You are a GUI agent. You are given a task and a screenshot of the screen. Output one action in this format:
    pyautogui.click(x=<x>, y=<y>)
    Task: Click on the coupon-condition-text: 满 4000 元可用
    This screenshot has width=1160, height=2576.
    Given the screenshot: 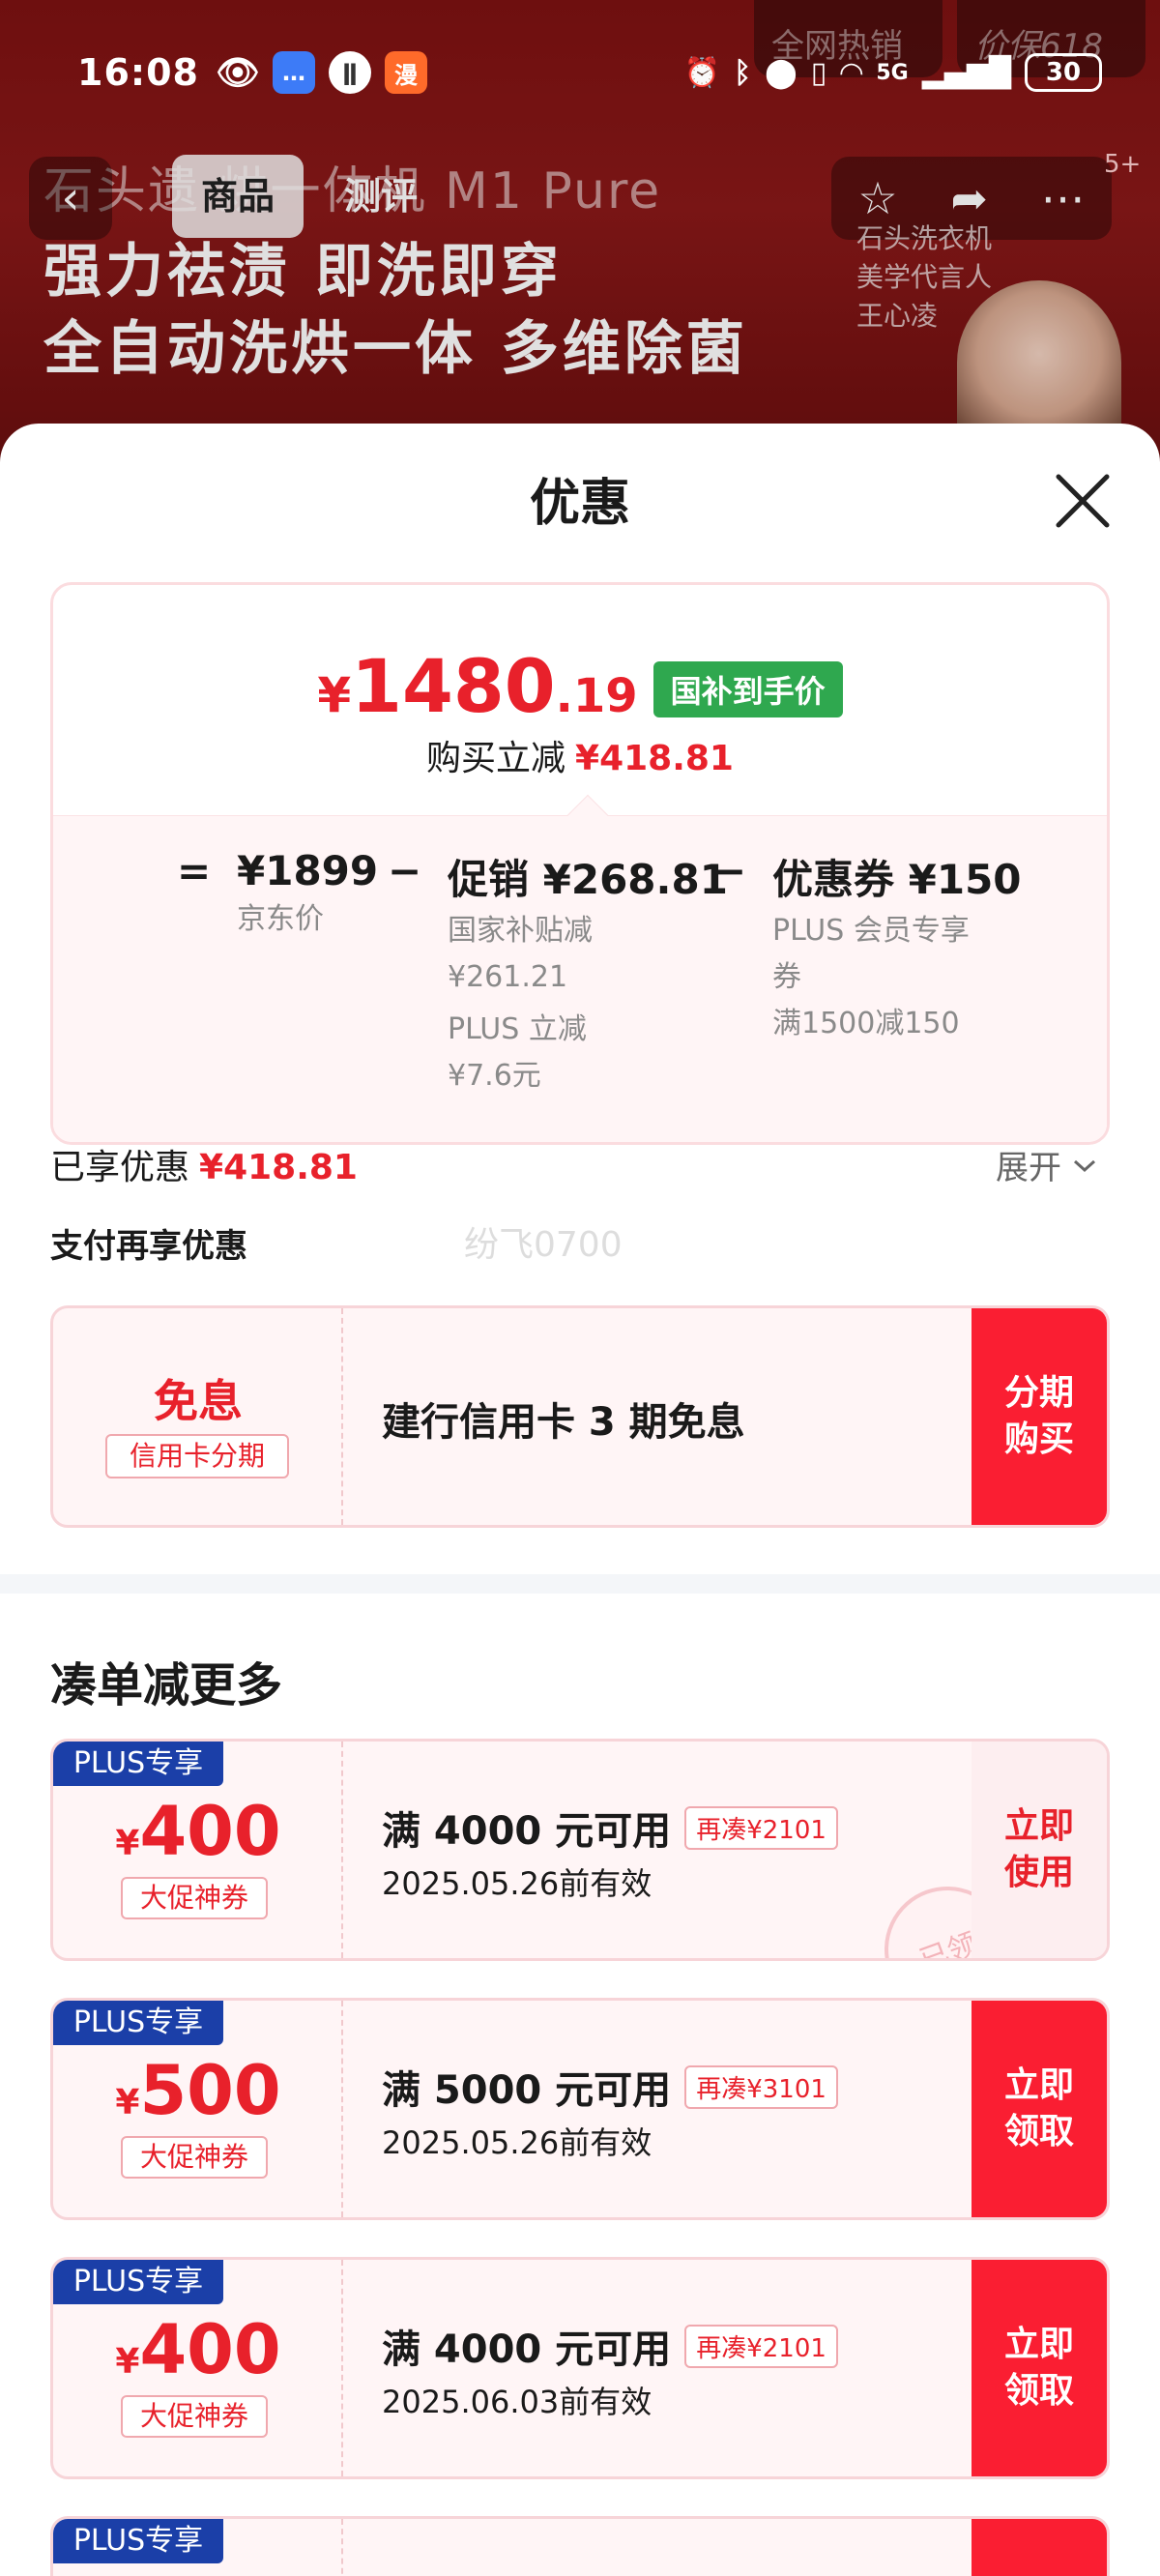 What is the action you would take?
    pyautogui.click(x=527, y=1831)
    